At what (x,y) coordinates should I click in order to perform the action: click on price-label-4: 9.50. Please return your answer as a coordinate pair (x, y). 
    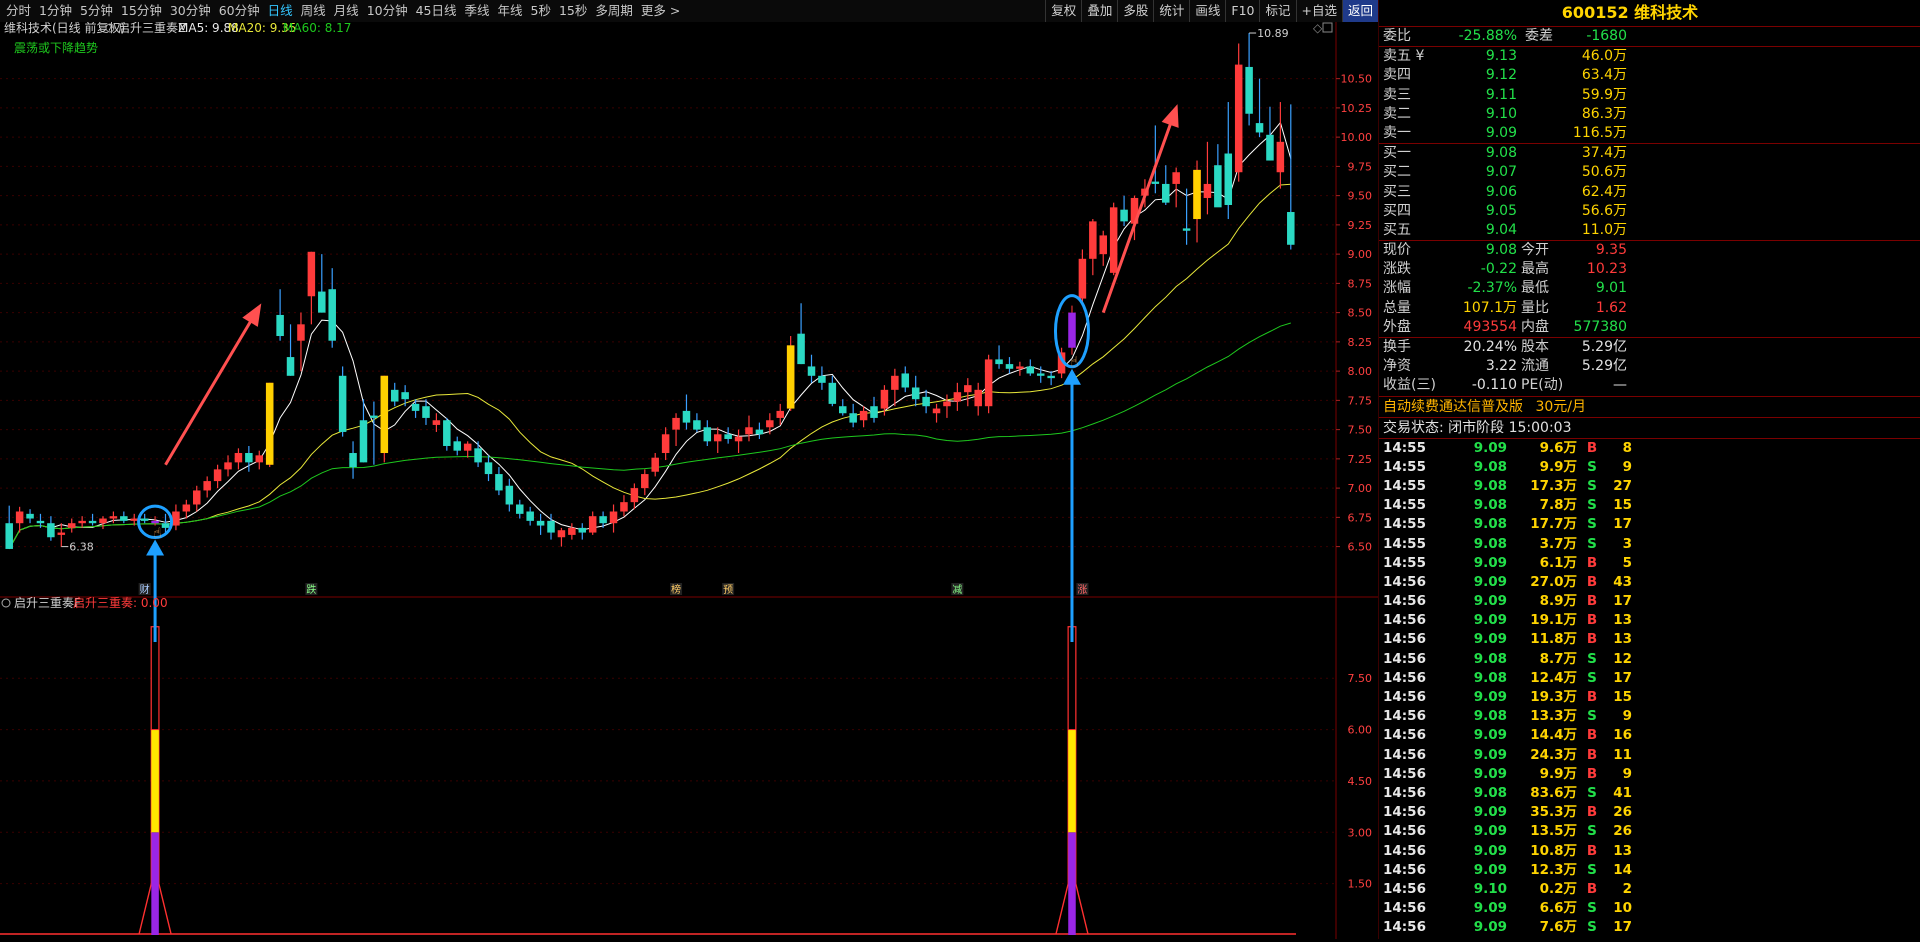
    Looking at the image, I should click on (1360, 196).